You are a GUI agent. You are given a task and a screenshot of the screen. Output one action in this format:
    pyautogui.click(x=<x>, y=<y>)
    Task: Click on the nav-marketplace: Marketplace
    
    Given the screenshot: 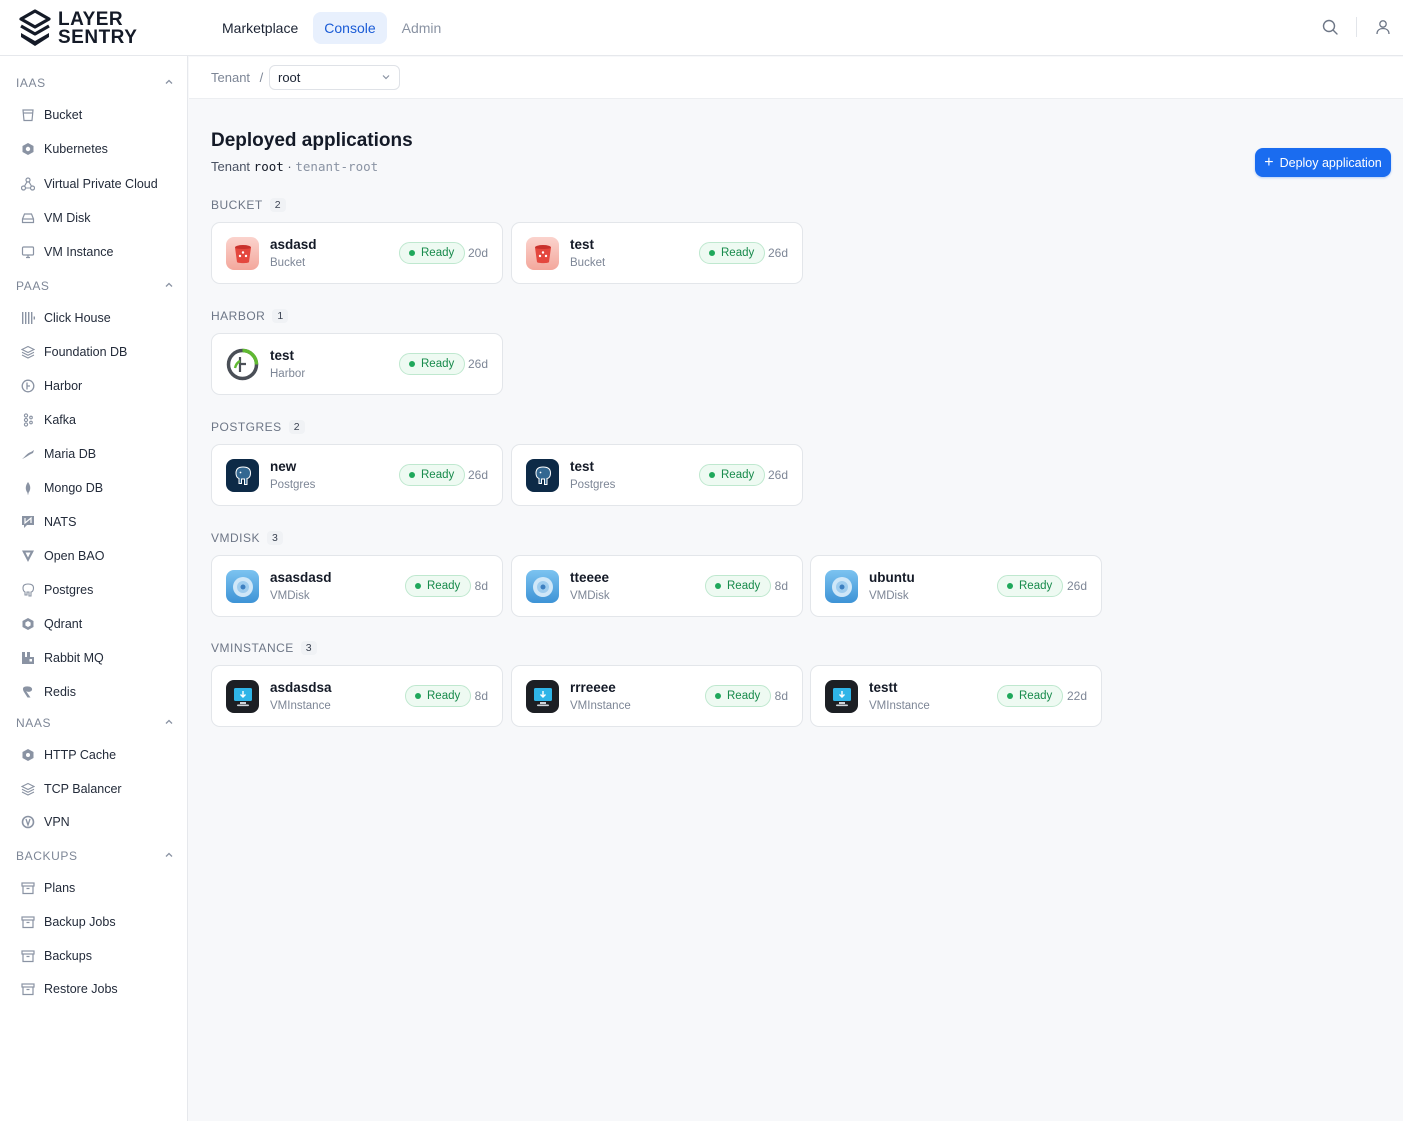 What is the action you would take?
    pyautogui.click(x=260, y=28)
    